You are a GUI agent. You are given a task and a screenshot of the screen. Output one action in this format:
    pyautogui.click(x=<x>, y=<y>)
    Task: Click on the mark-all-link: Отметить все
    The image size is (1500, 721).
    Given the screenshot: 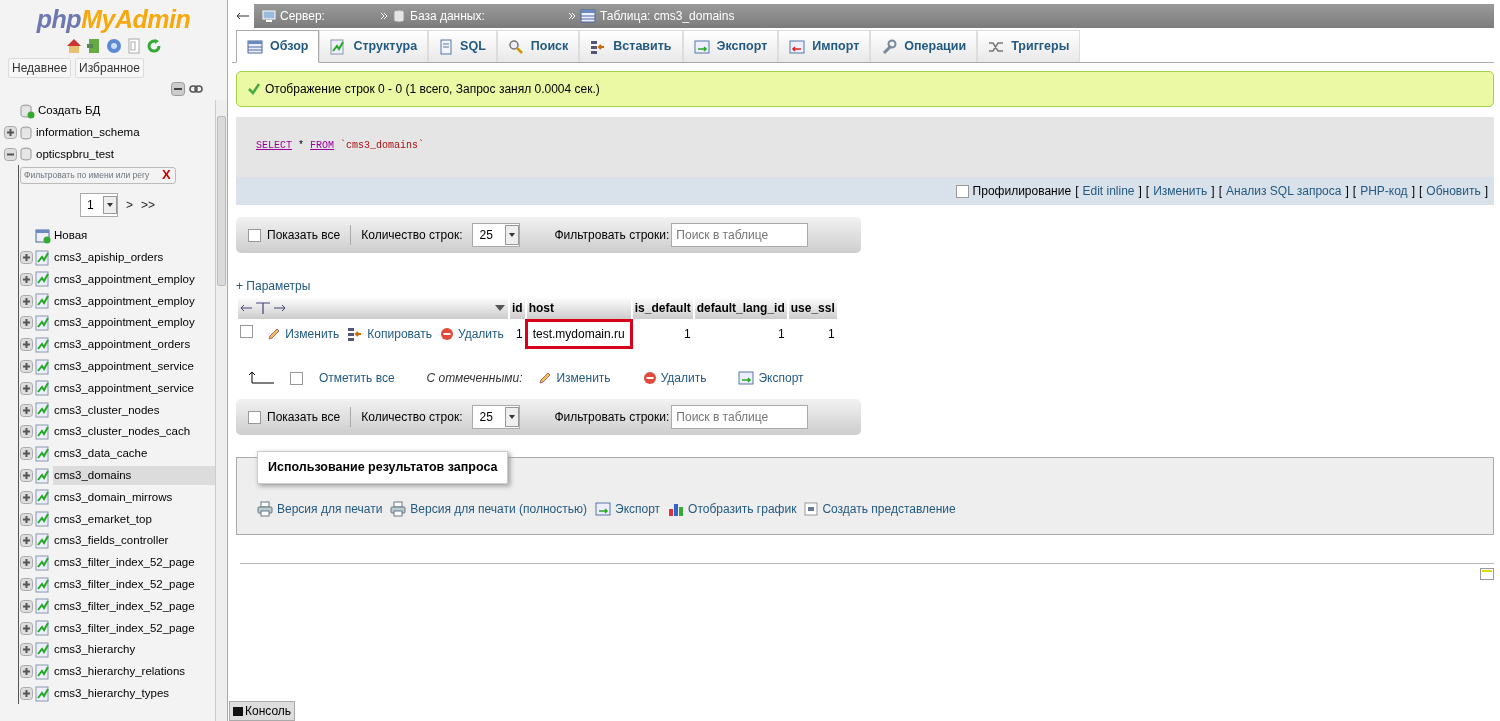 What is the action you would take?
    pyautogui.click(x=357, y=378)
    